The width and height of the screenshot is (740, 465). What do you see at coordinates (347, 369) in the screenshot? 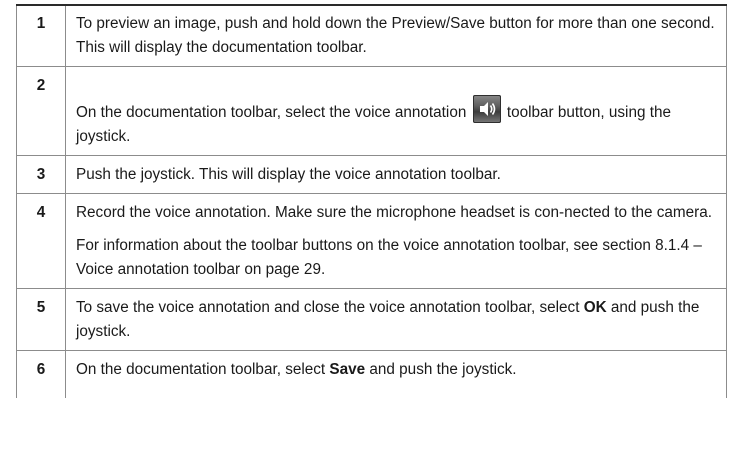
I see `step-bold-term: Save` at bounding box center [347, 369].